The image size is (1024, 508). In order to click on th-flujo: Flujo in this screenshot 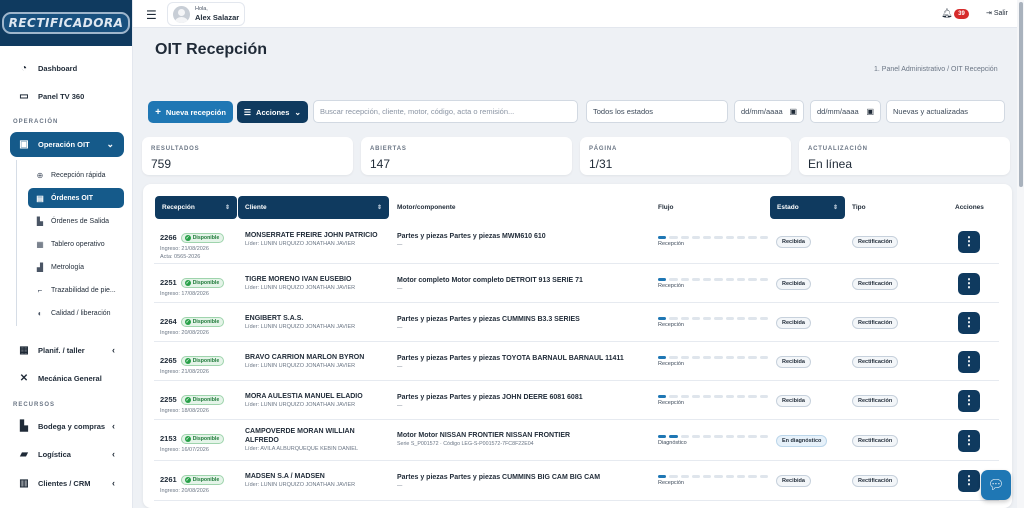, I will do `click(688, 207)`.